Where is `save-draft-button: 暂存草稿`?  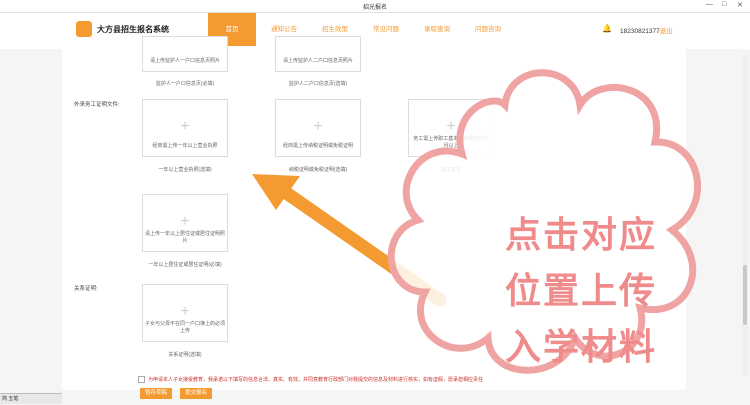
save-draft-button: 暂存草稿 is located at coordinates (156, 393).